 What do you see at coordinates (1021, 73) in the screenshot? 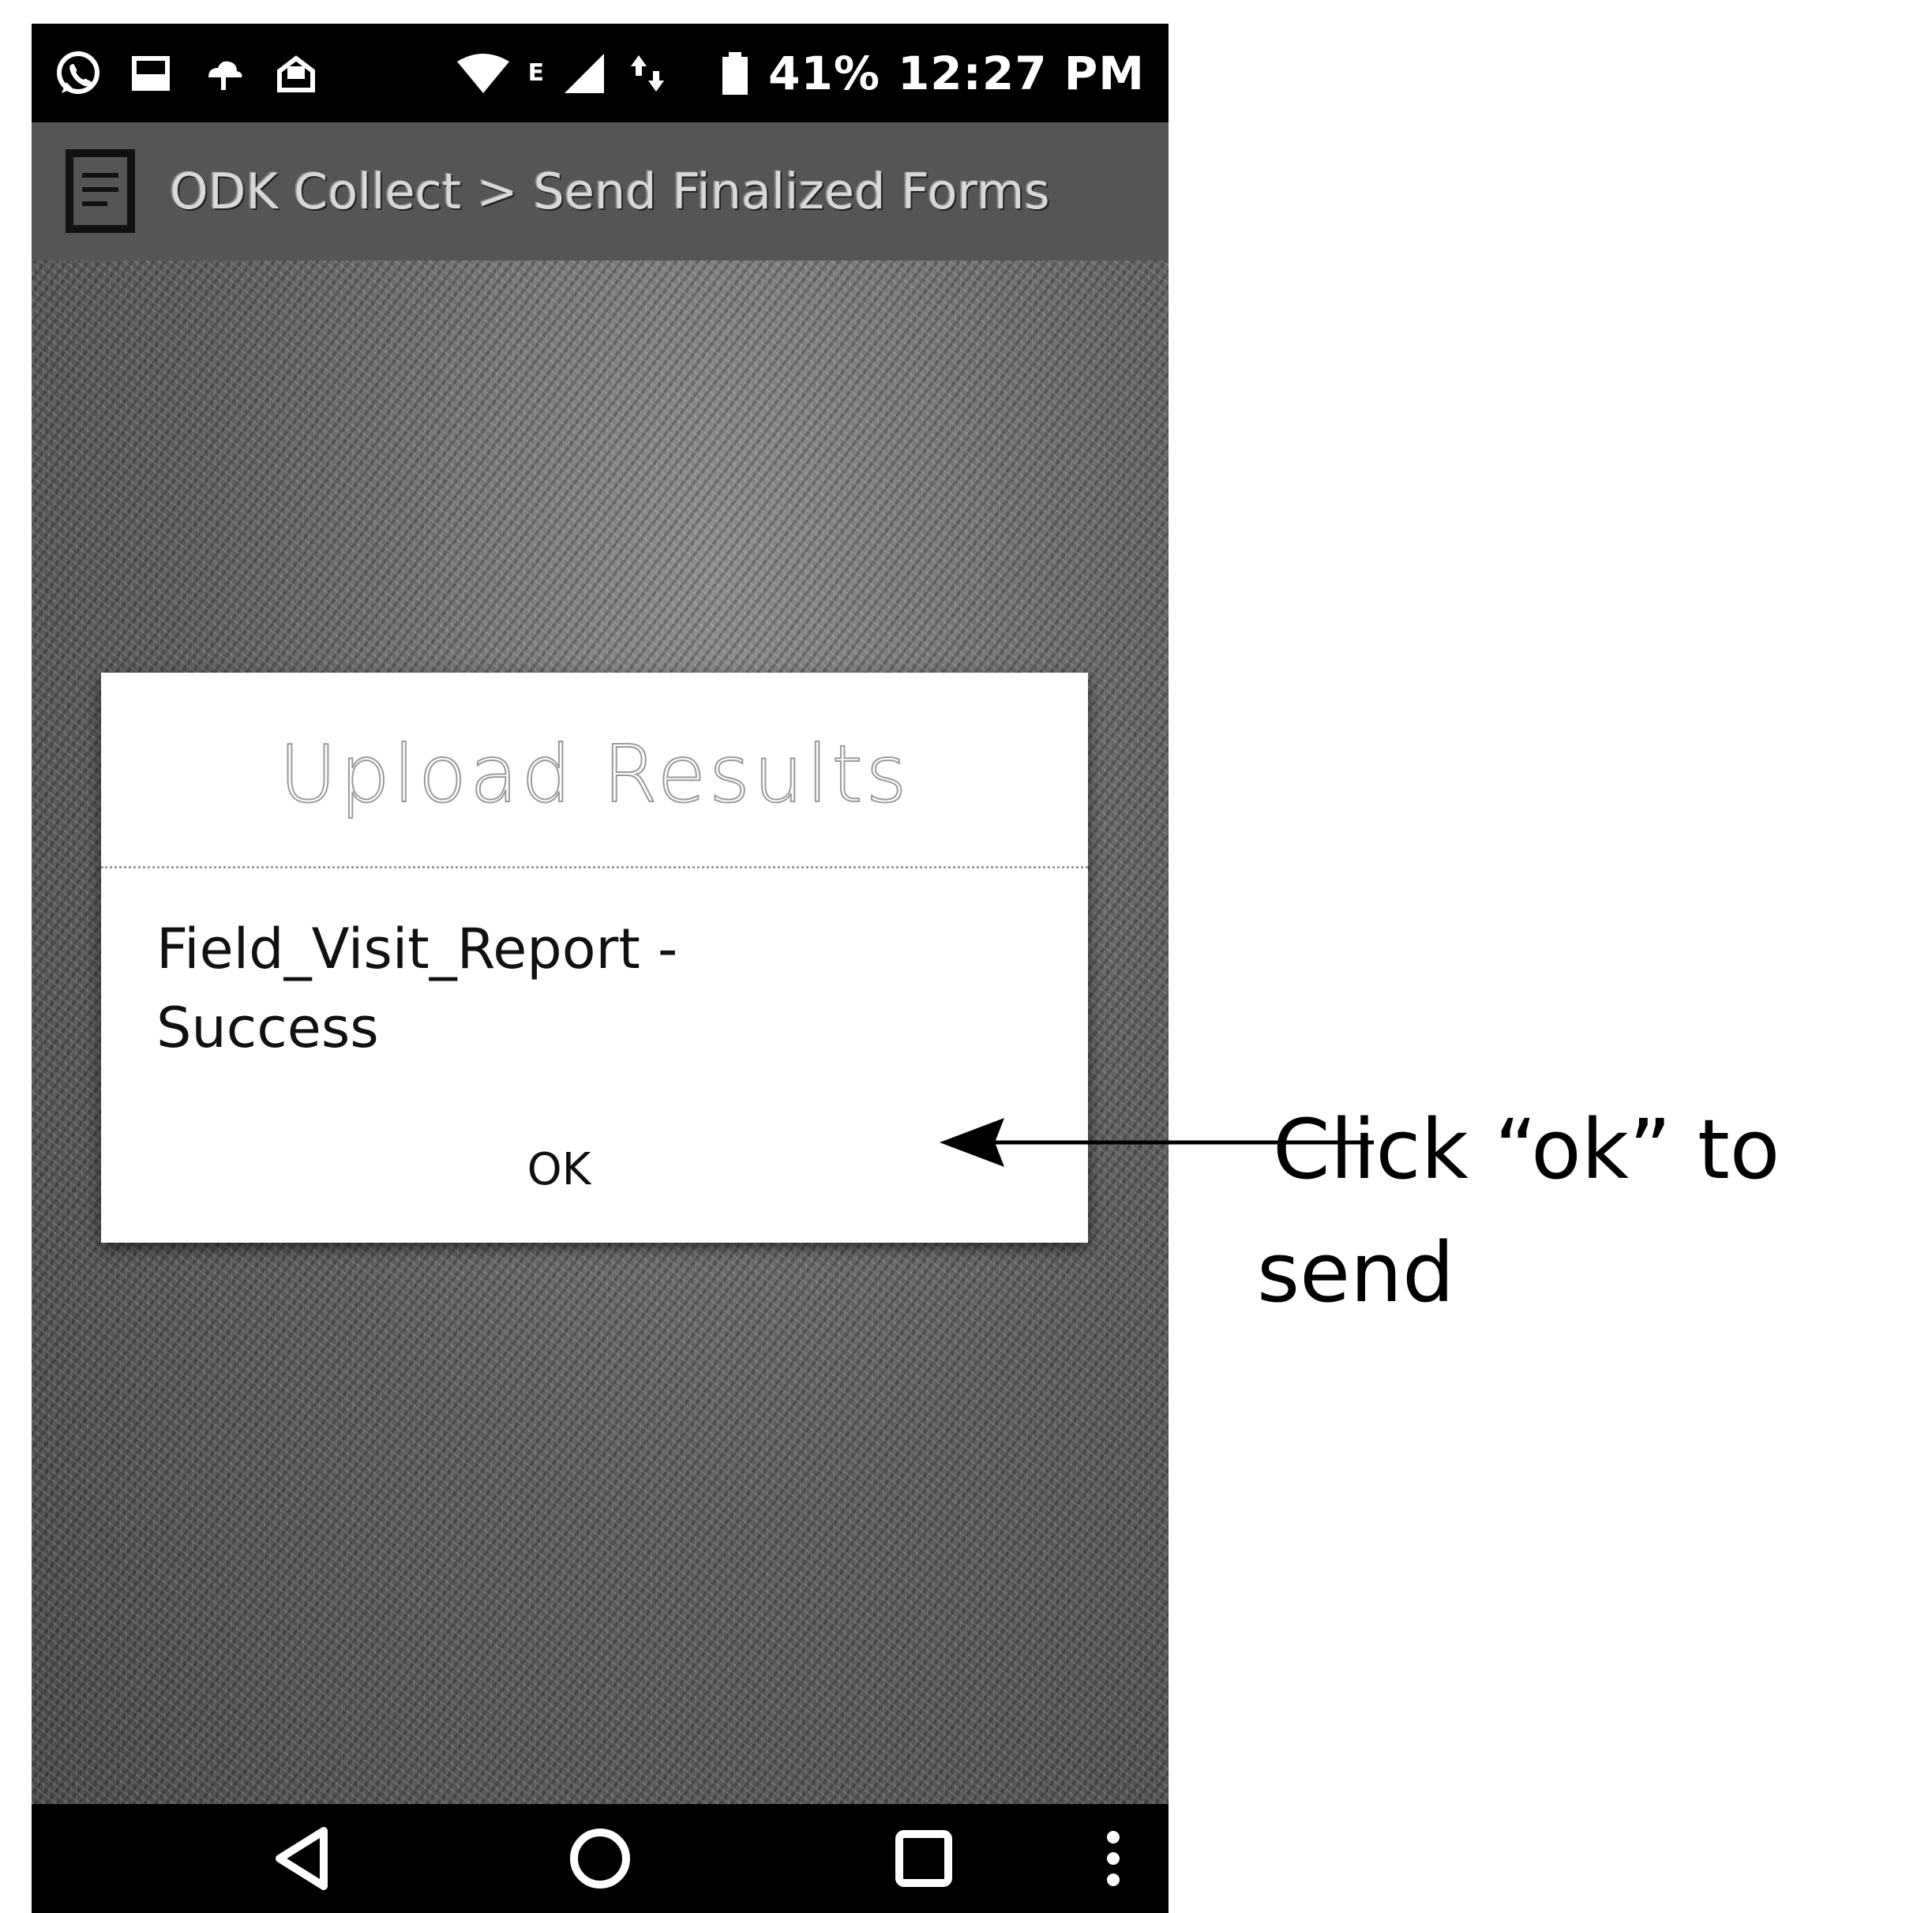
I see `status-time: 12:27 PM` at bounding box center [1021, 73].